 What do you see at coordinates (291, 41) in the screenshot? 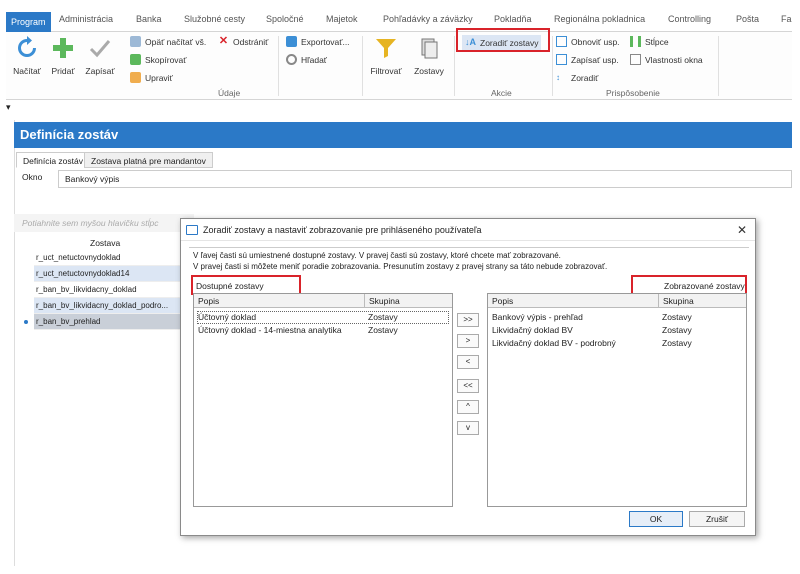
I see `export-icon` at bounding box center [291, 41].